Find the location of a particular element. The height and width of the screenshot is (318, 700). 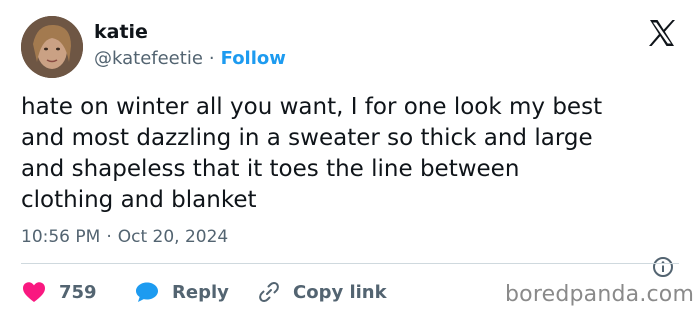

copy-link-button: Copy link is located at coordinates (322, 292).